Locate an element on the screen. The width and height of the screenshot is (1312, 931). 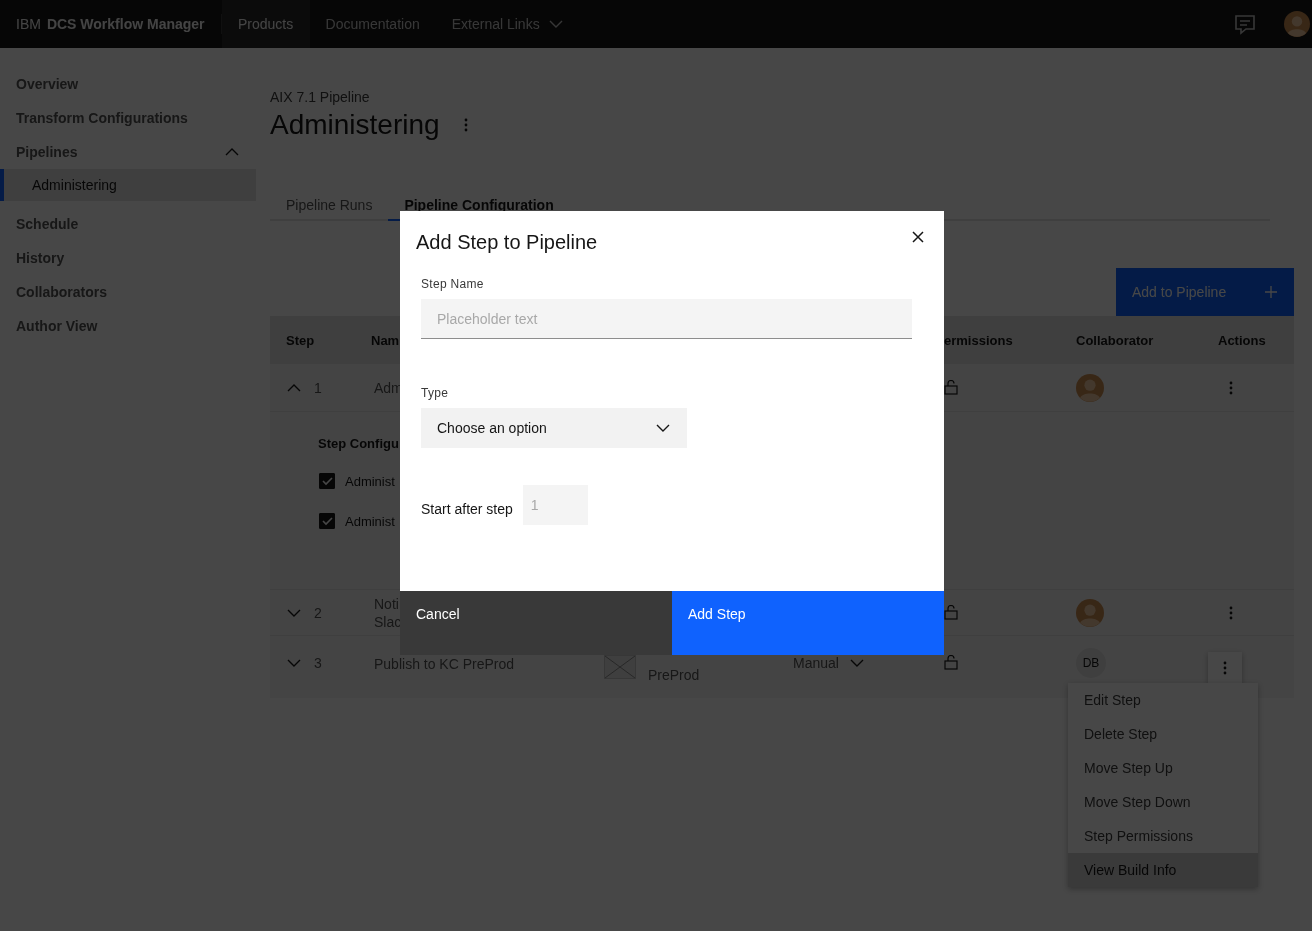
start-step-field: 1 is located at coordinates (555, 505).